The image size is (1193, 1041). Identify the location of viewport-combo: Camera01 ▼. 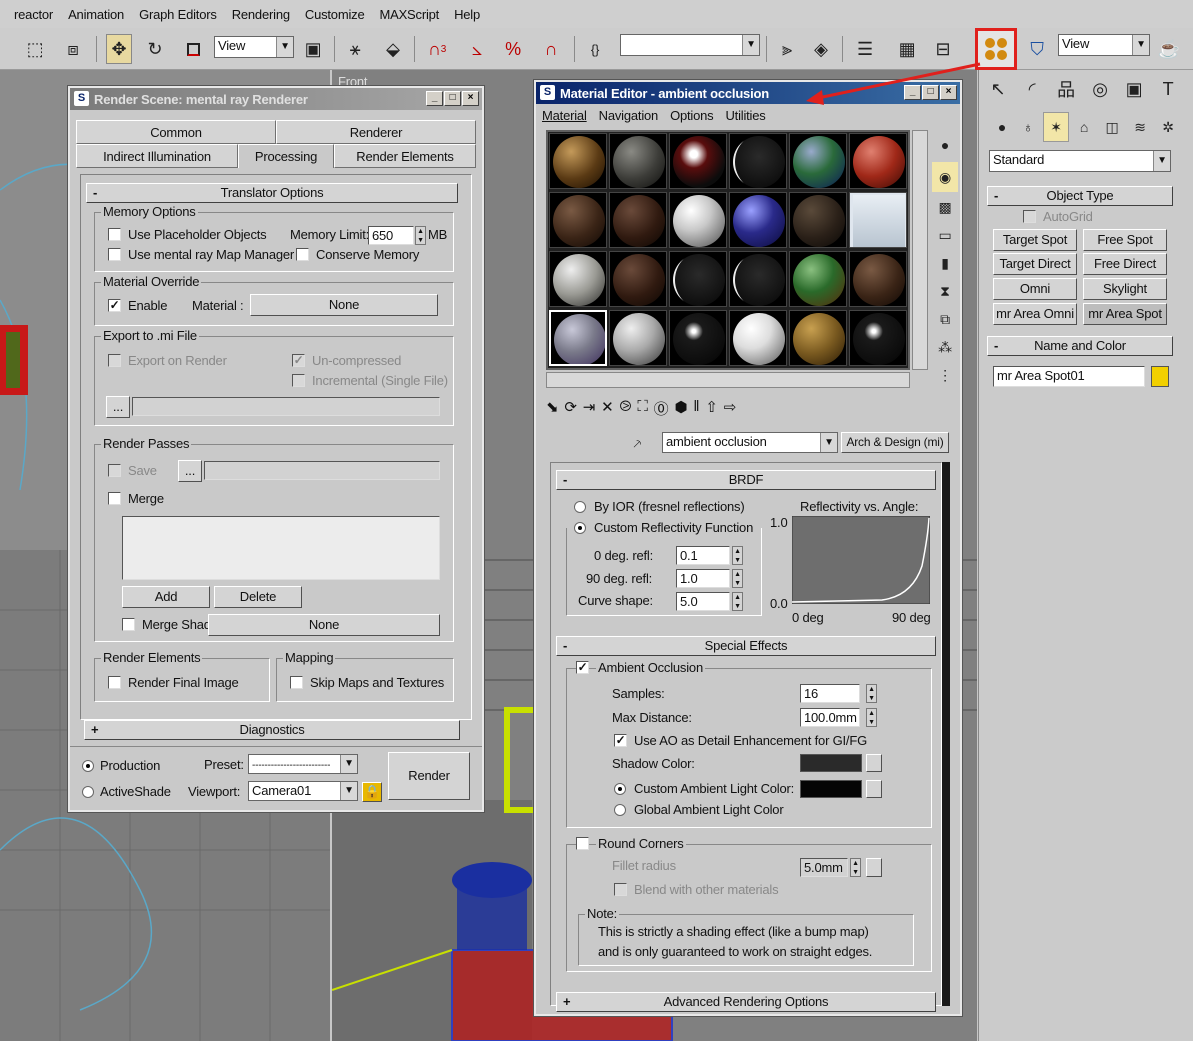
(303, 791).